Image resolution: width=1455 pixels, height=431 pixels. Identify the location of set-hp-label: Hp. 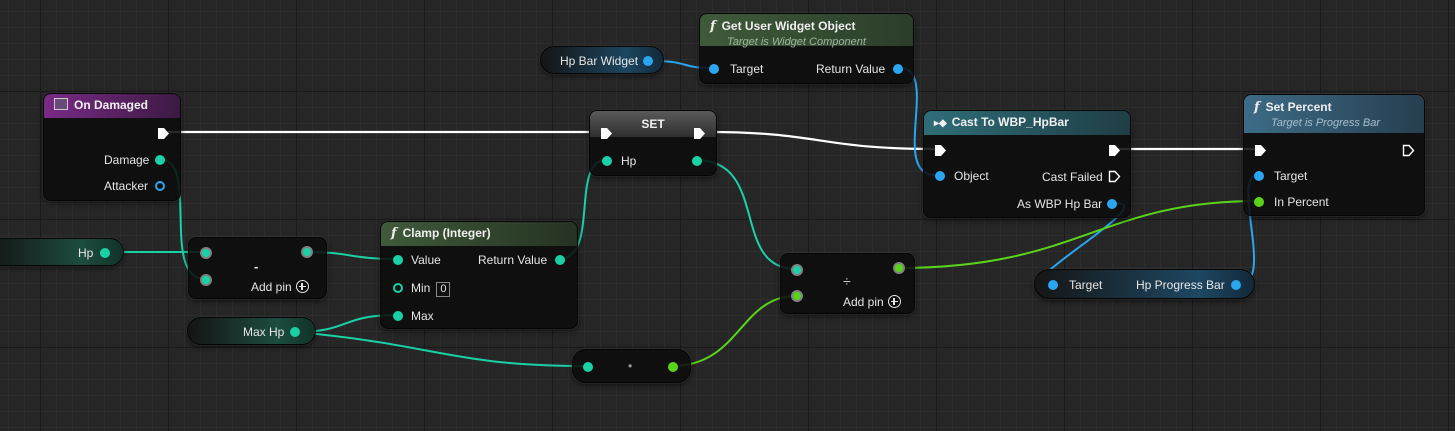
(629, 161).